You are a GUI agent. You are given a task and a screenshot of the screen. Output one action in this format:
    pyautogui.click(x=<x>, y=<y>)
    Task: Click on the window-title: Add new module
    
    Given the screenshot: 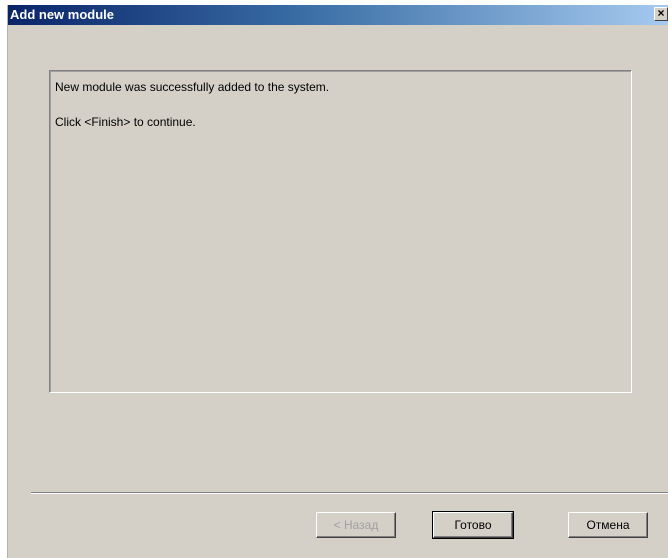 What is the action you would take?
    pyautogui.click(x=62, y=14)
    